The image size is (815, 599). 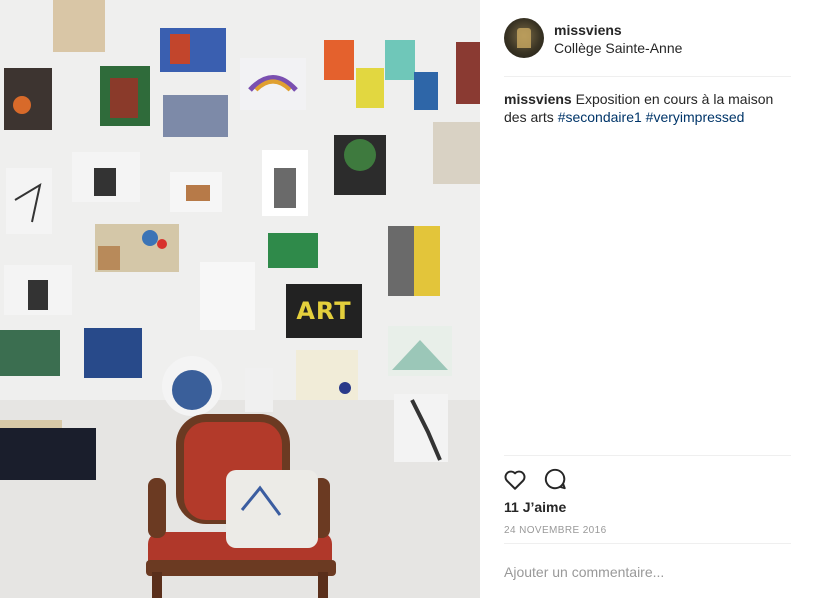 I want to click on username-link: missviens, so click(x=588, y=30).